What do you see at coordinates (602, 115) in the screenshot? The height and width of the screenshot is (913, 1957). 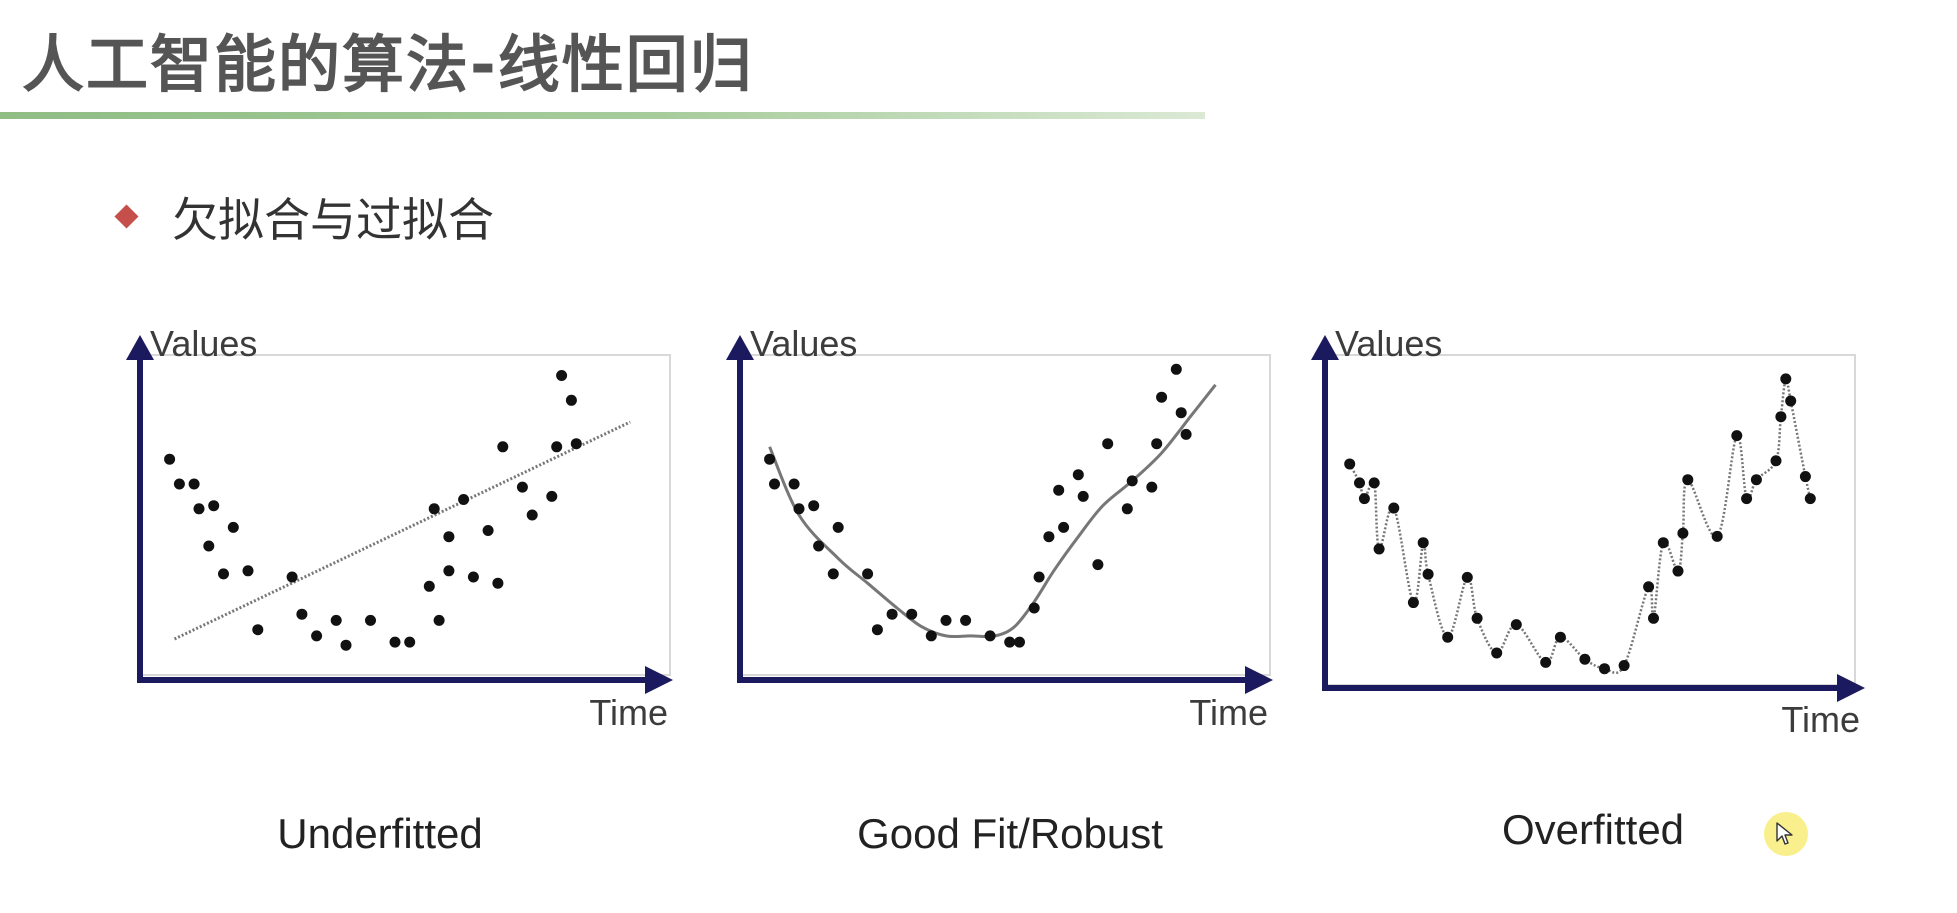 I see `title-underline` at bounding box center [602, 115].